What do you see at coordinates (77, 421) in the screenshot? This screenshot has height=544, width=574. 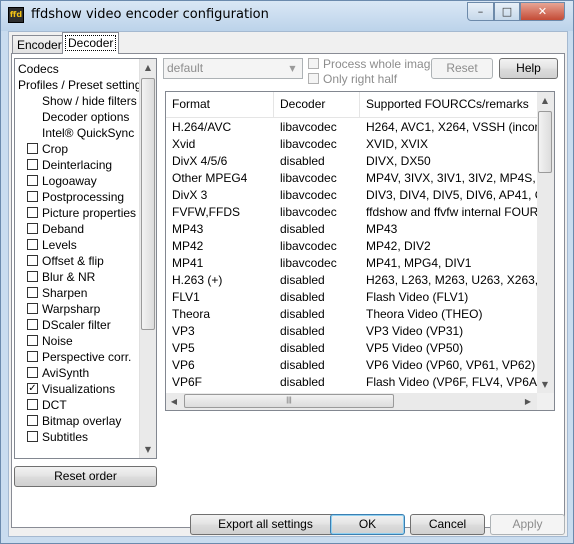 I see `tree-item: Bitmap overlay` at bounding box center [77, 421].